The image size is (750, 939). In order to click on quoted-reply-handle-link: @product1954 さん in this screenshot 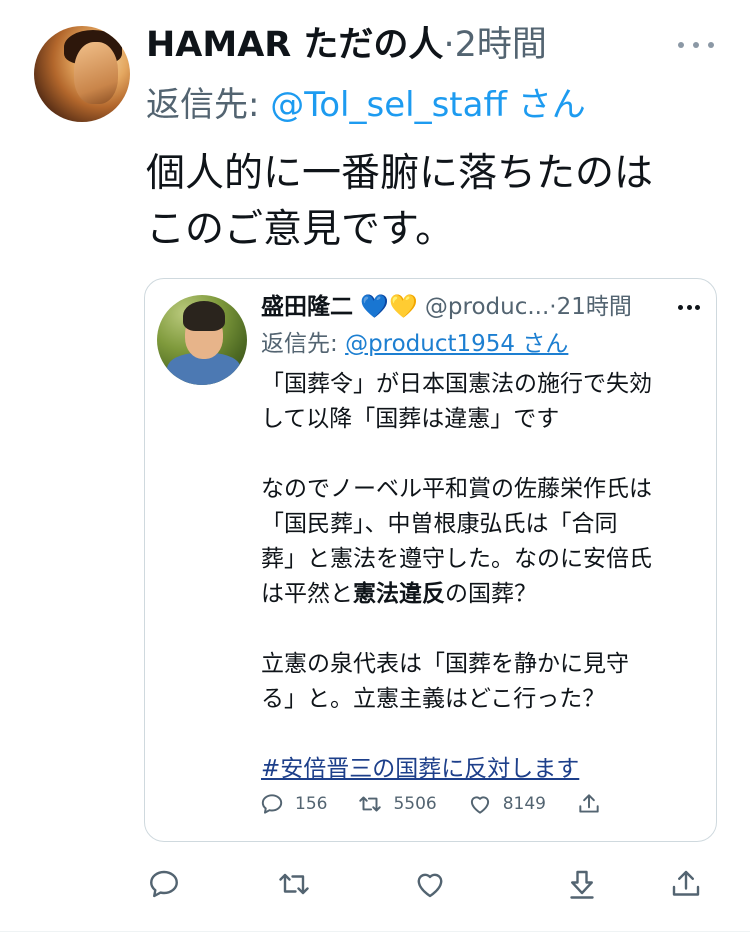, I will do `click(456, 344)`.